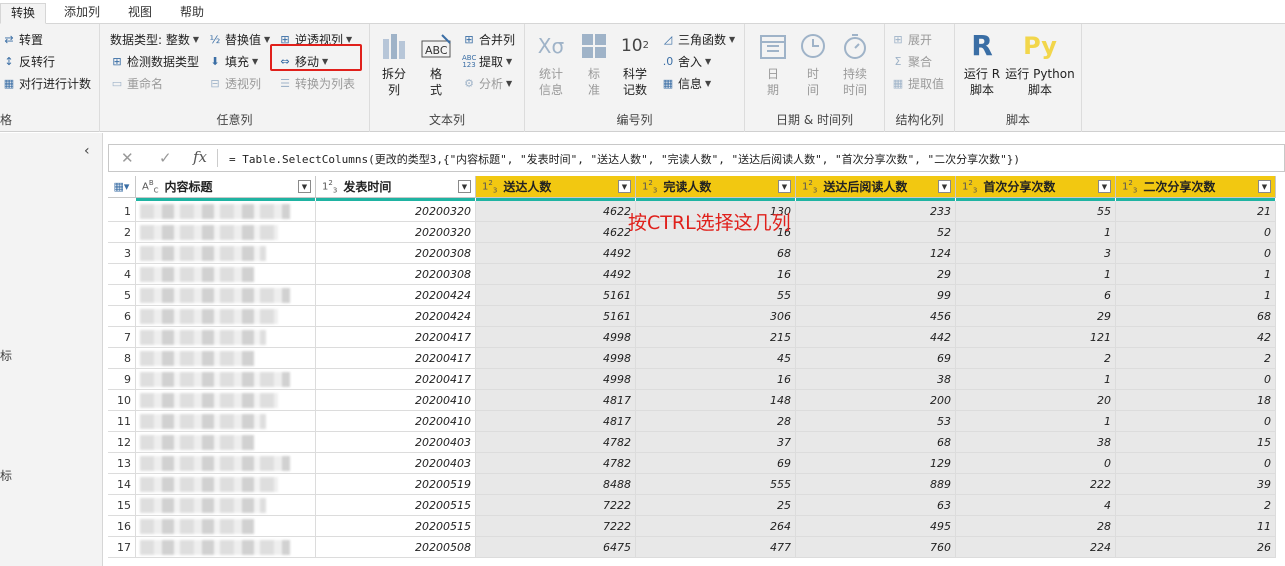  I want to click on value-cell: 29, so click(876, 274).